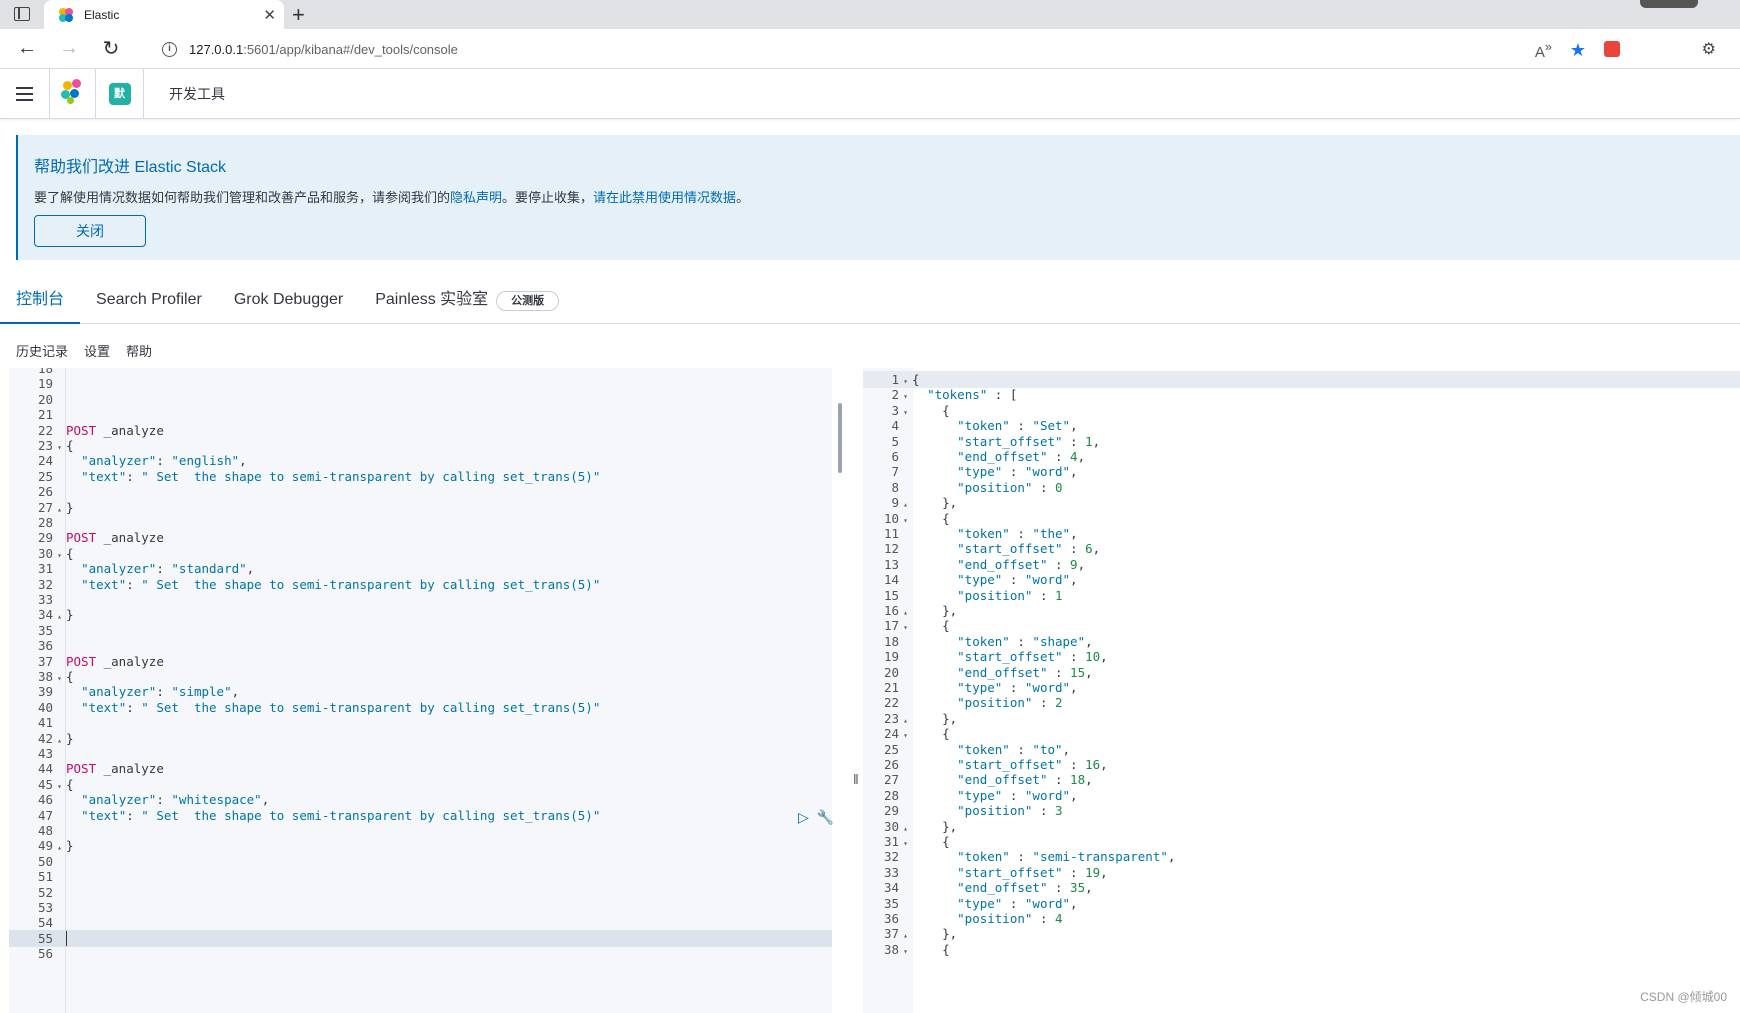 Image resolution: width=1740 pixels, height=1013 pixels. What do you see at coordinates (22, 14) in the screenshot?
I see `tab-actions-icon` at bounding box center [22, 14].